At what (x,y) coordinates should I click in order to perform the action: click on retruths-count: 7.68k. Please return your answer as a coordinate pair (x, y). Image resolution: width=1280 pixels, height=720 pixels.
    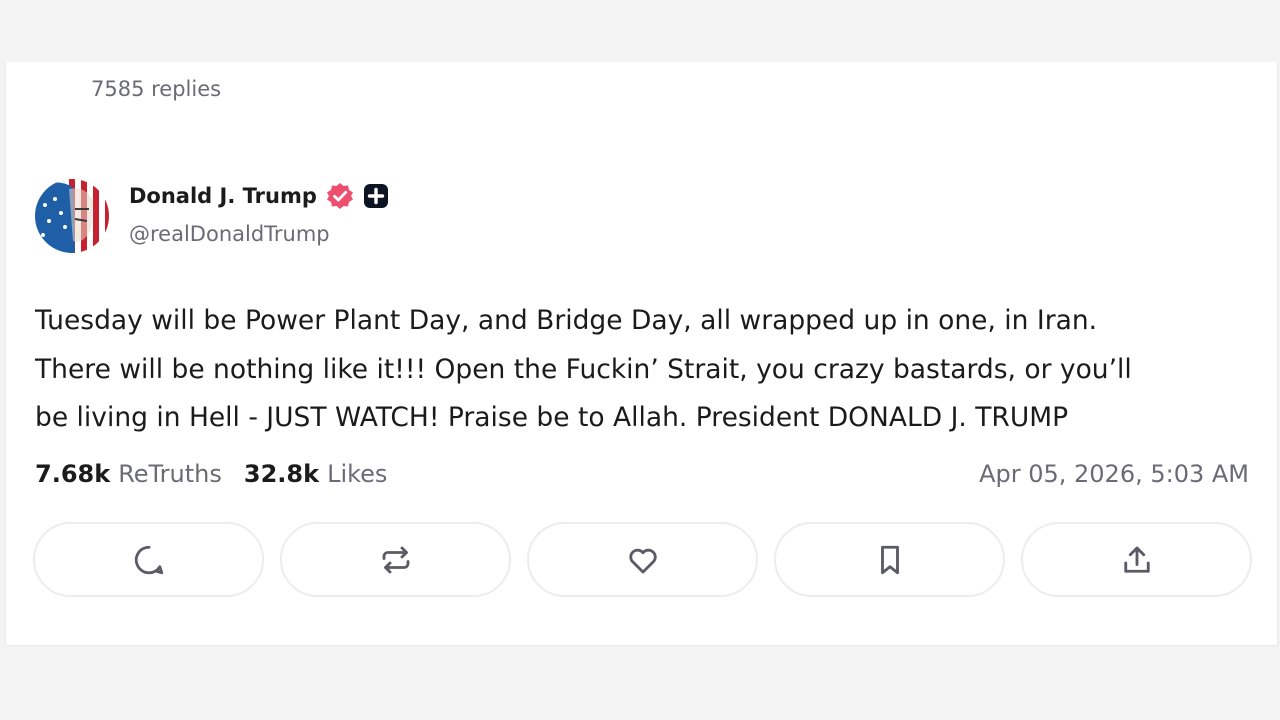
    Looking at the image, I should click on (72, 474).